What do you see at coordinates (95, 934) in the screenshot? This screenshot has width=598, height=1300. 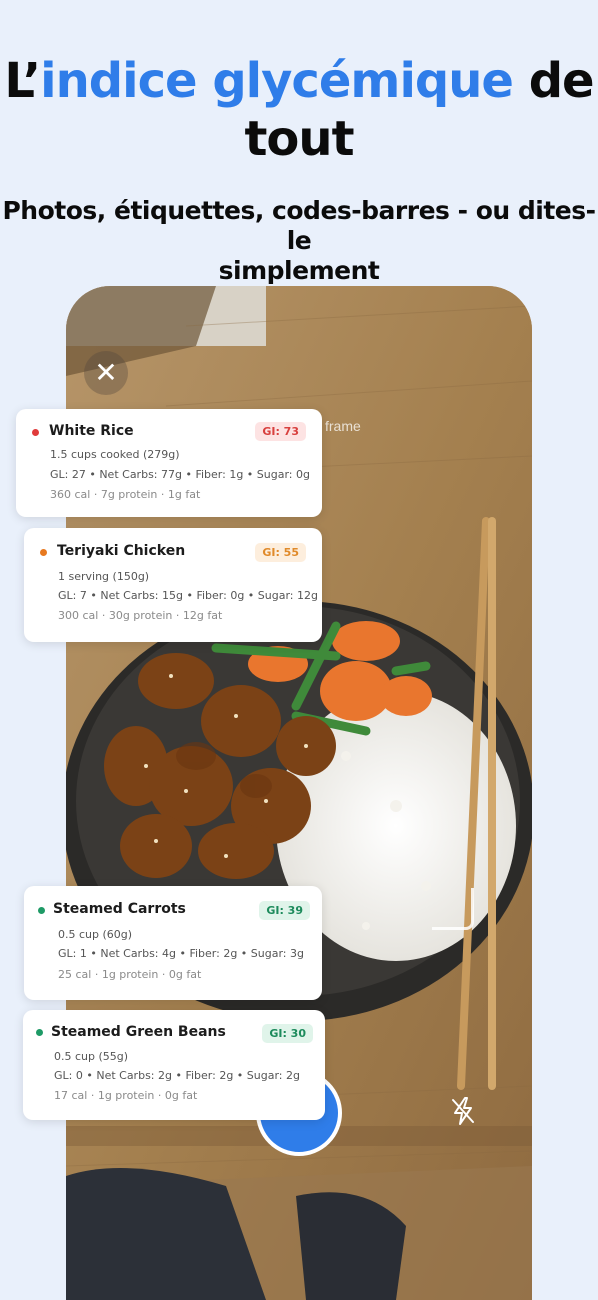 I see `serving-size: 0.5 cup (60g)` at bounding box center [95, 934].